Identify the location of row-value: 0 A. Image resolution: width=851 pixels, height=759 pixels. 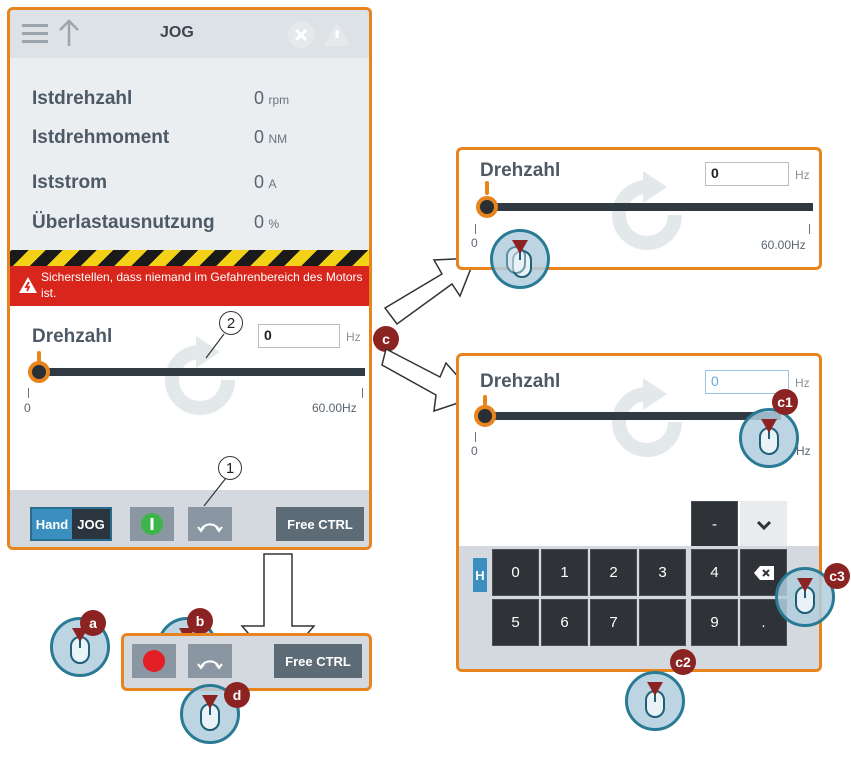
(265, 182).